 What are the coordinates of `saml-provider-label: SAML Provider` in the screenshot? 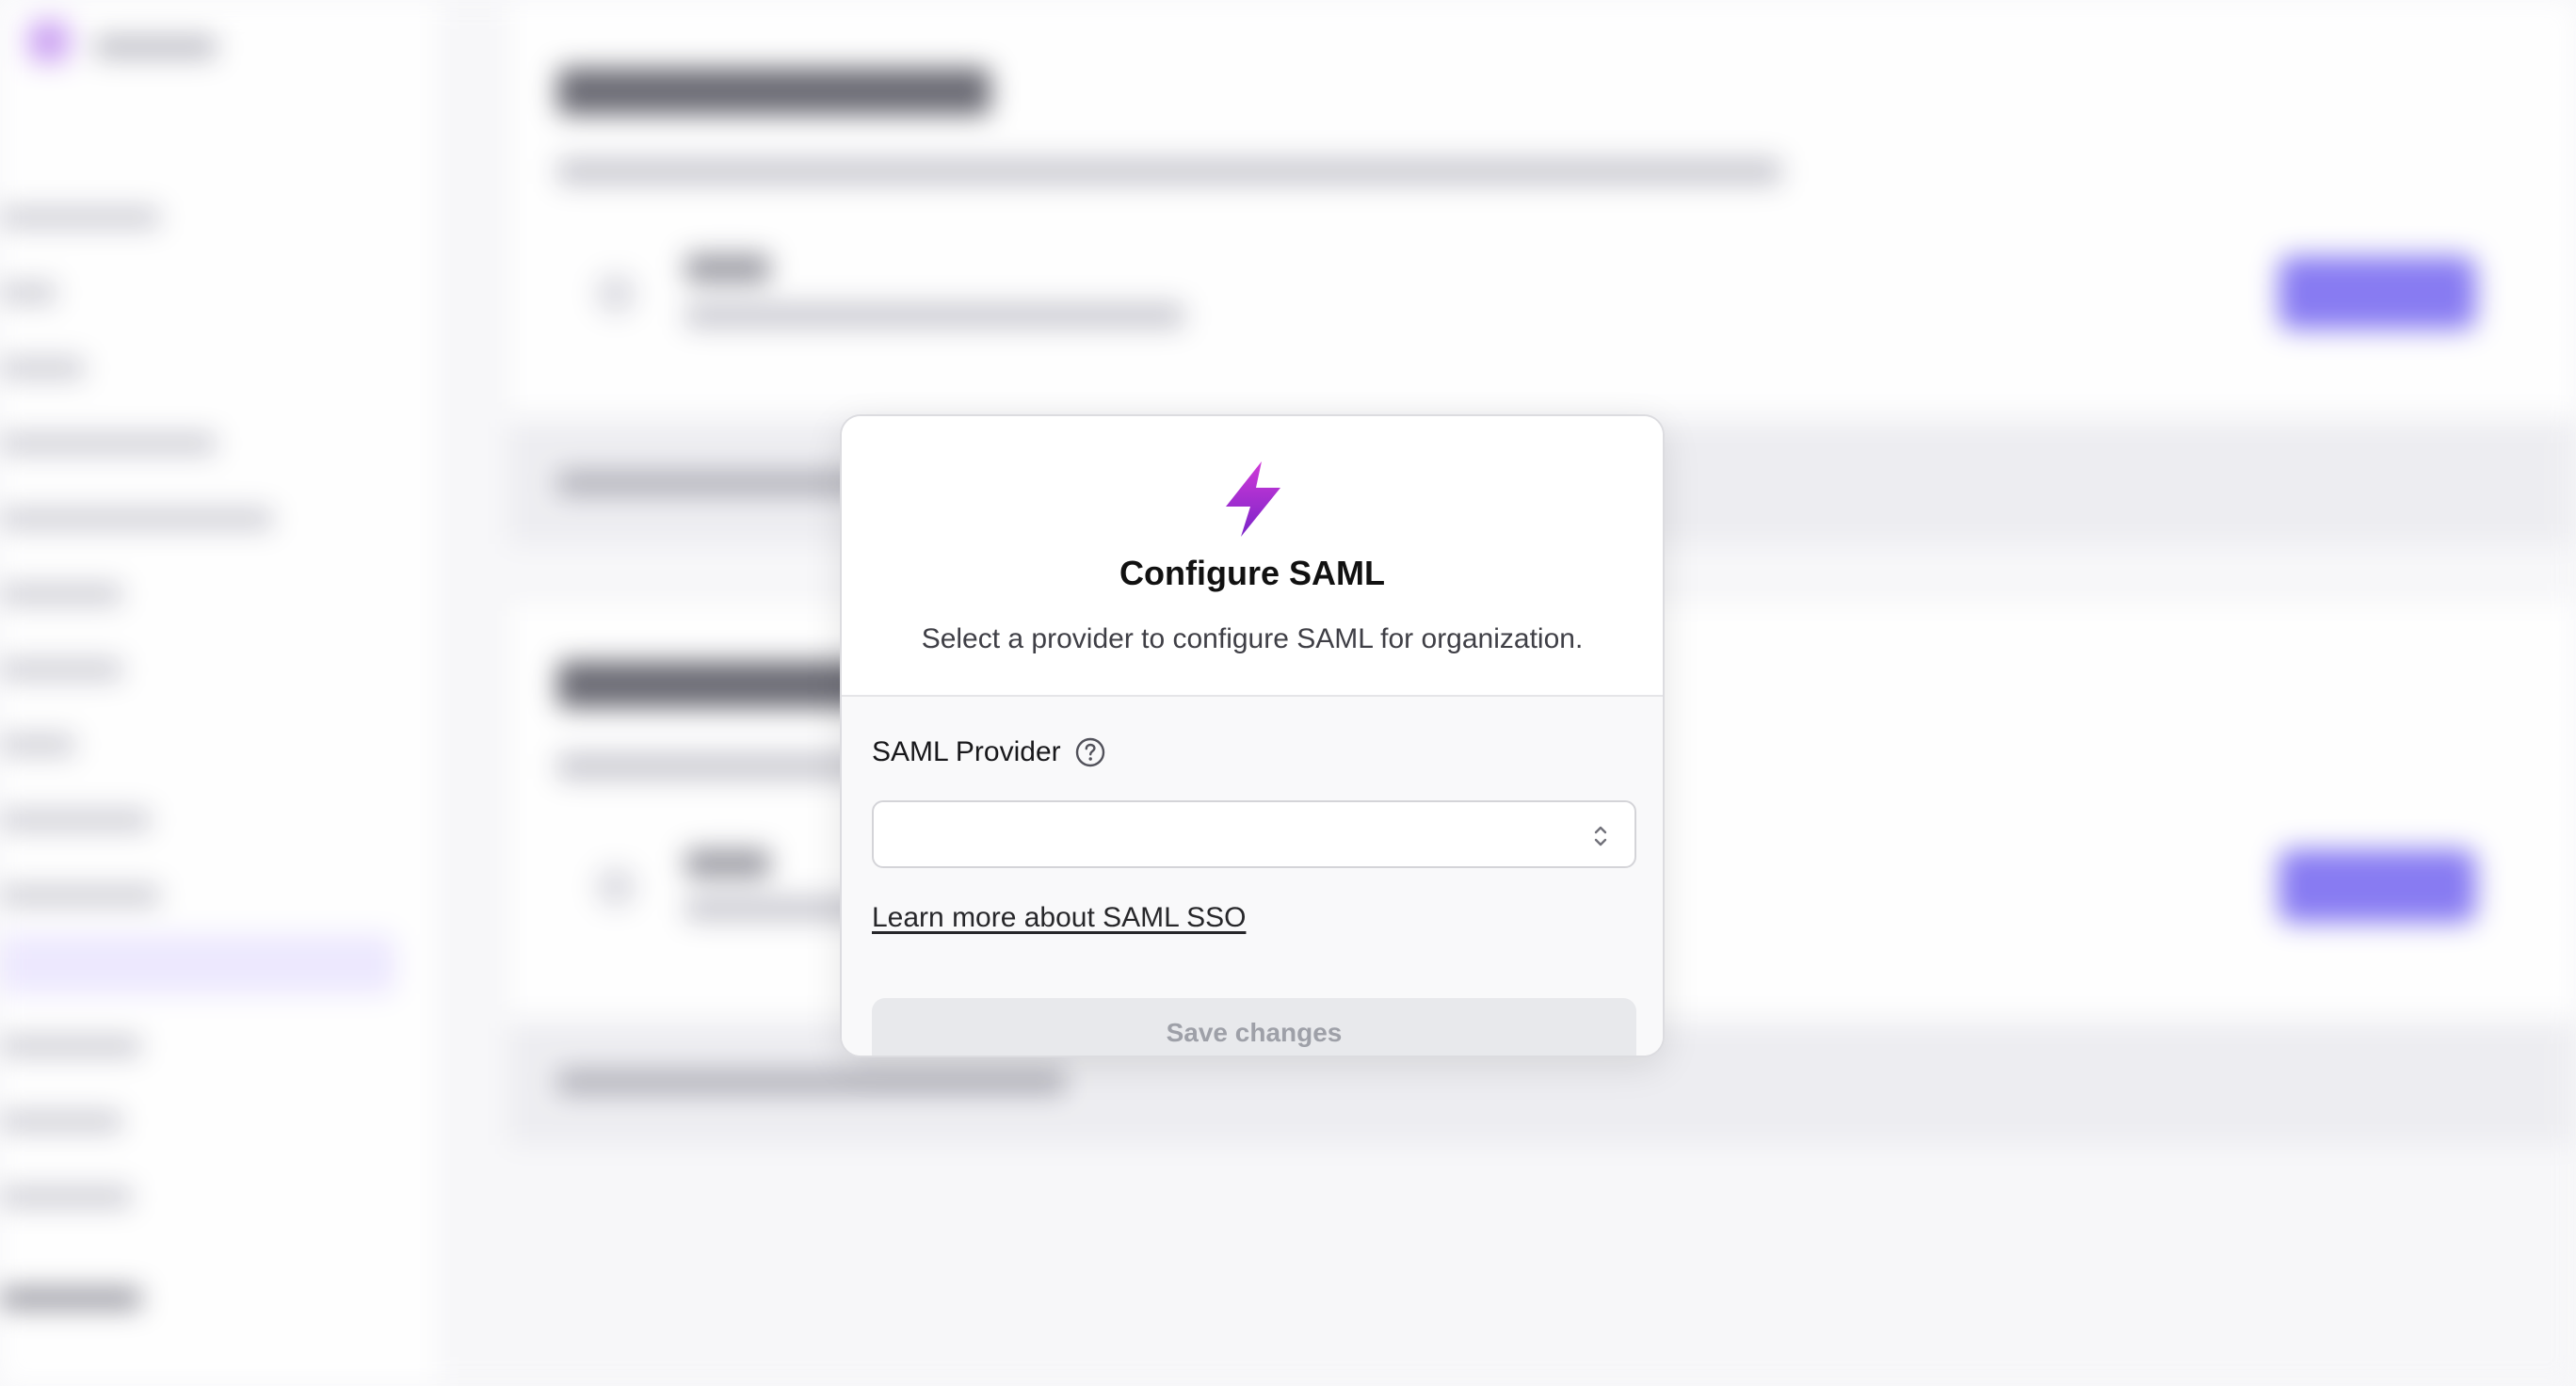 It's located at (966, 751).